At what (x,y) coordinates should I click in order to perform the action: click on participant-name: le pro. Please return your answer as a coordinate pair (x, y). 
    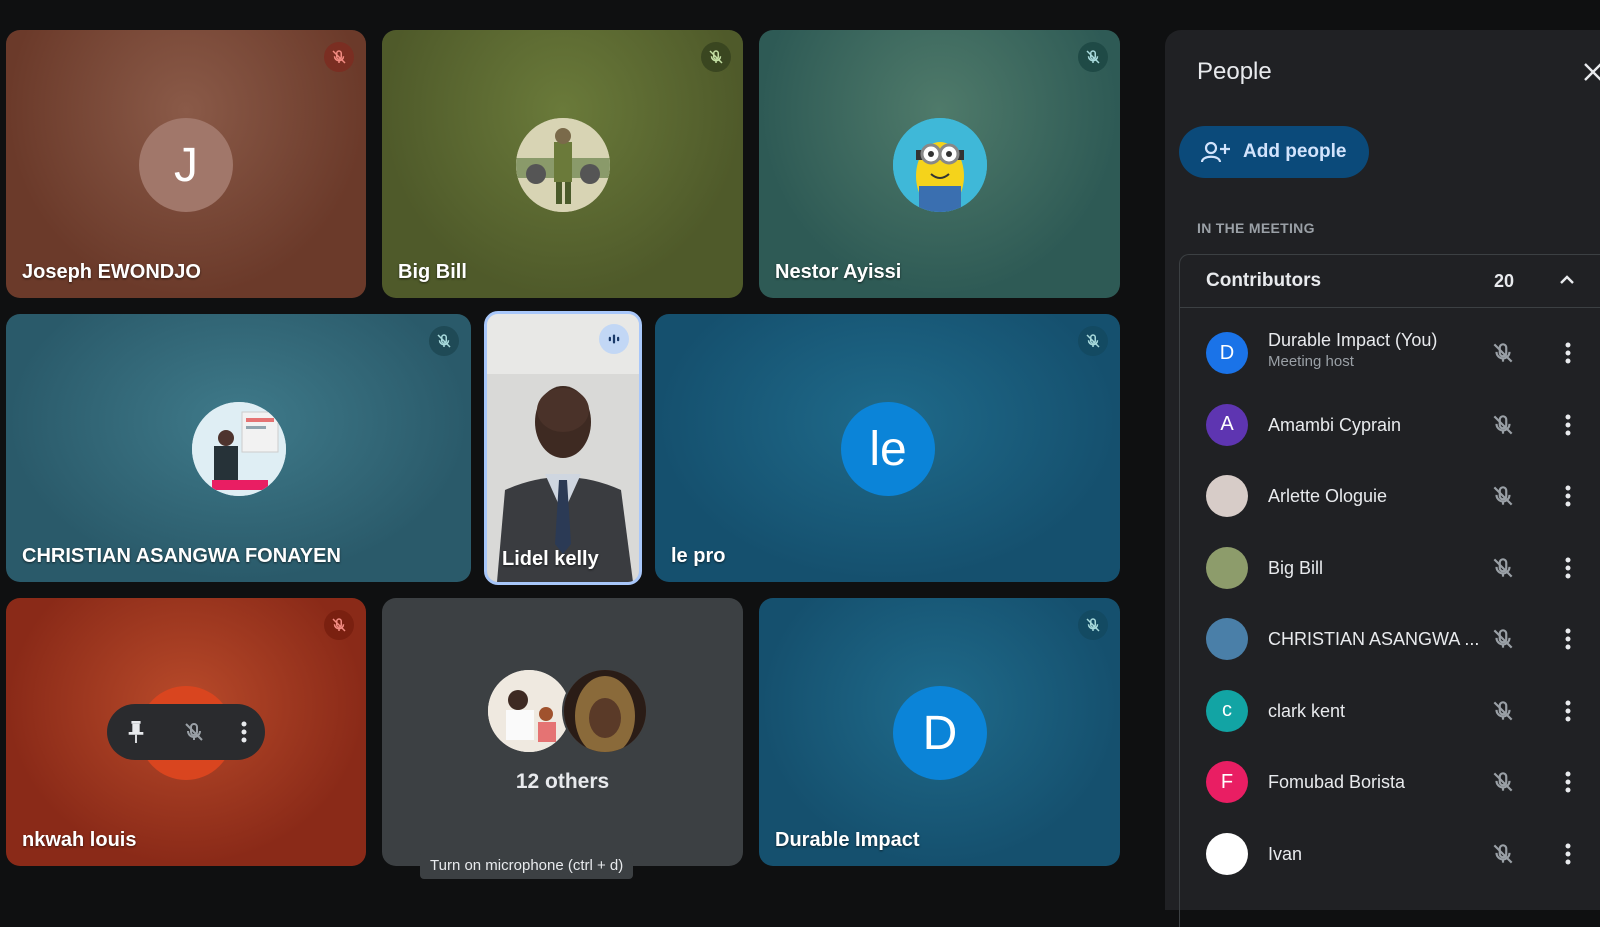
    Looking at the image, I should click on (698, 556).